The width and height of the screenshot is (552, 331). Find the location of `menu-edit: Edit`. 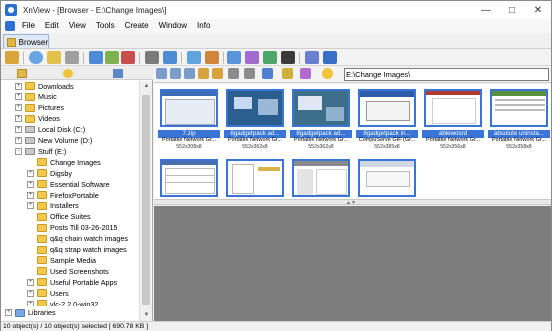

menu-edit: Edit is located at coordinates (52, 26).